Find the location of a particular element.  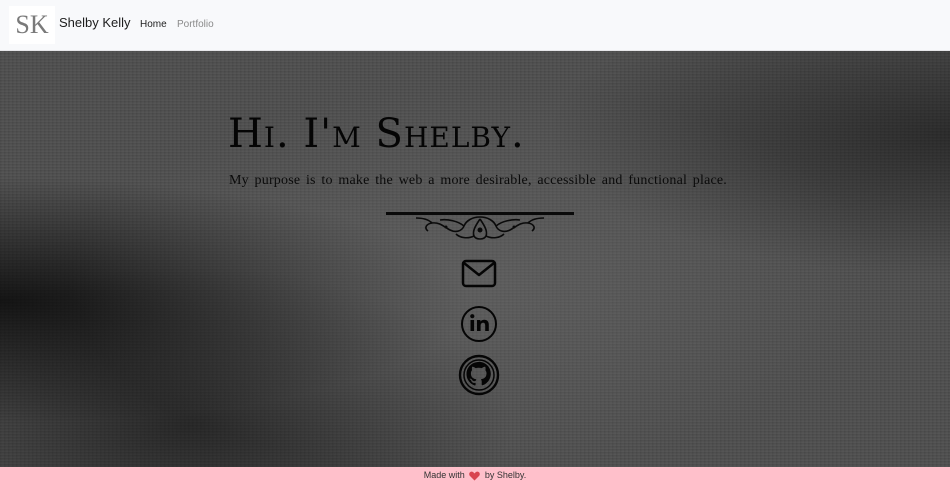

navbar: SK Shelby Kelly Home Portfolio is located at coordinates (475, 25).